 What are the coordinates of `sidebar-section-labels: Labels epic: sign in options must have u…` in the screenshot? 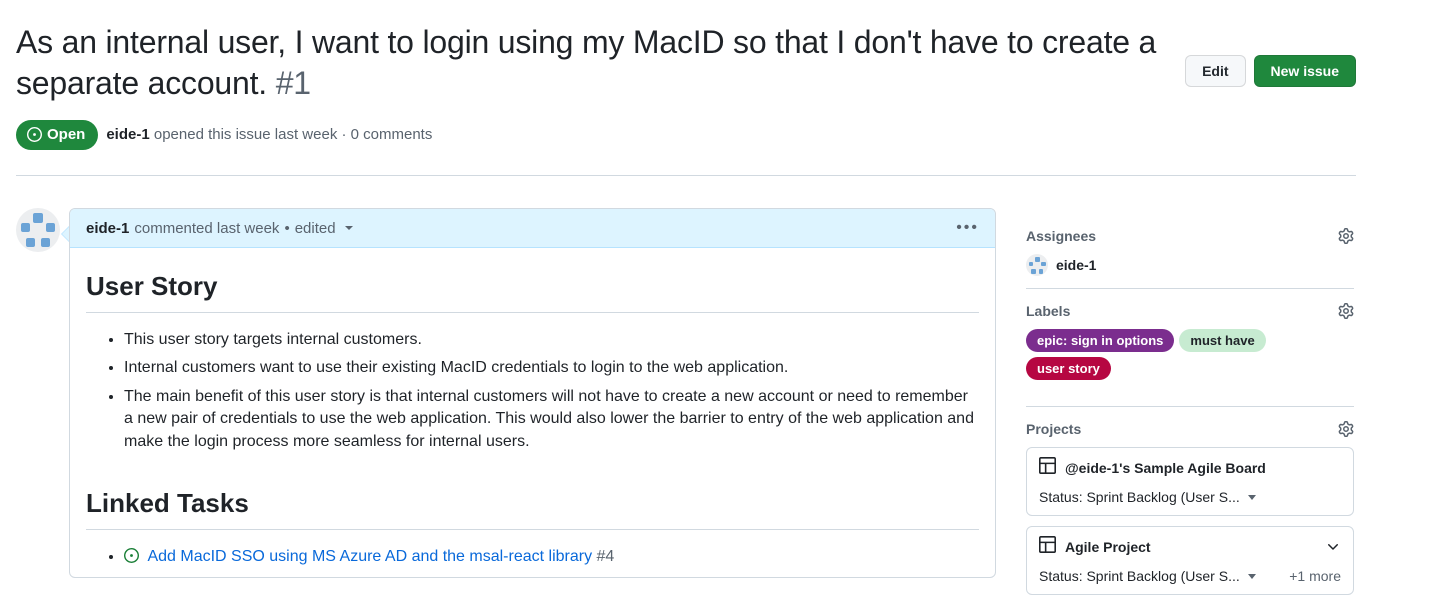 It's located at (1190, 347).